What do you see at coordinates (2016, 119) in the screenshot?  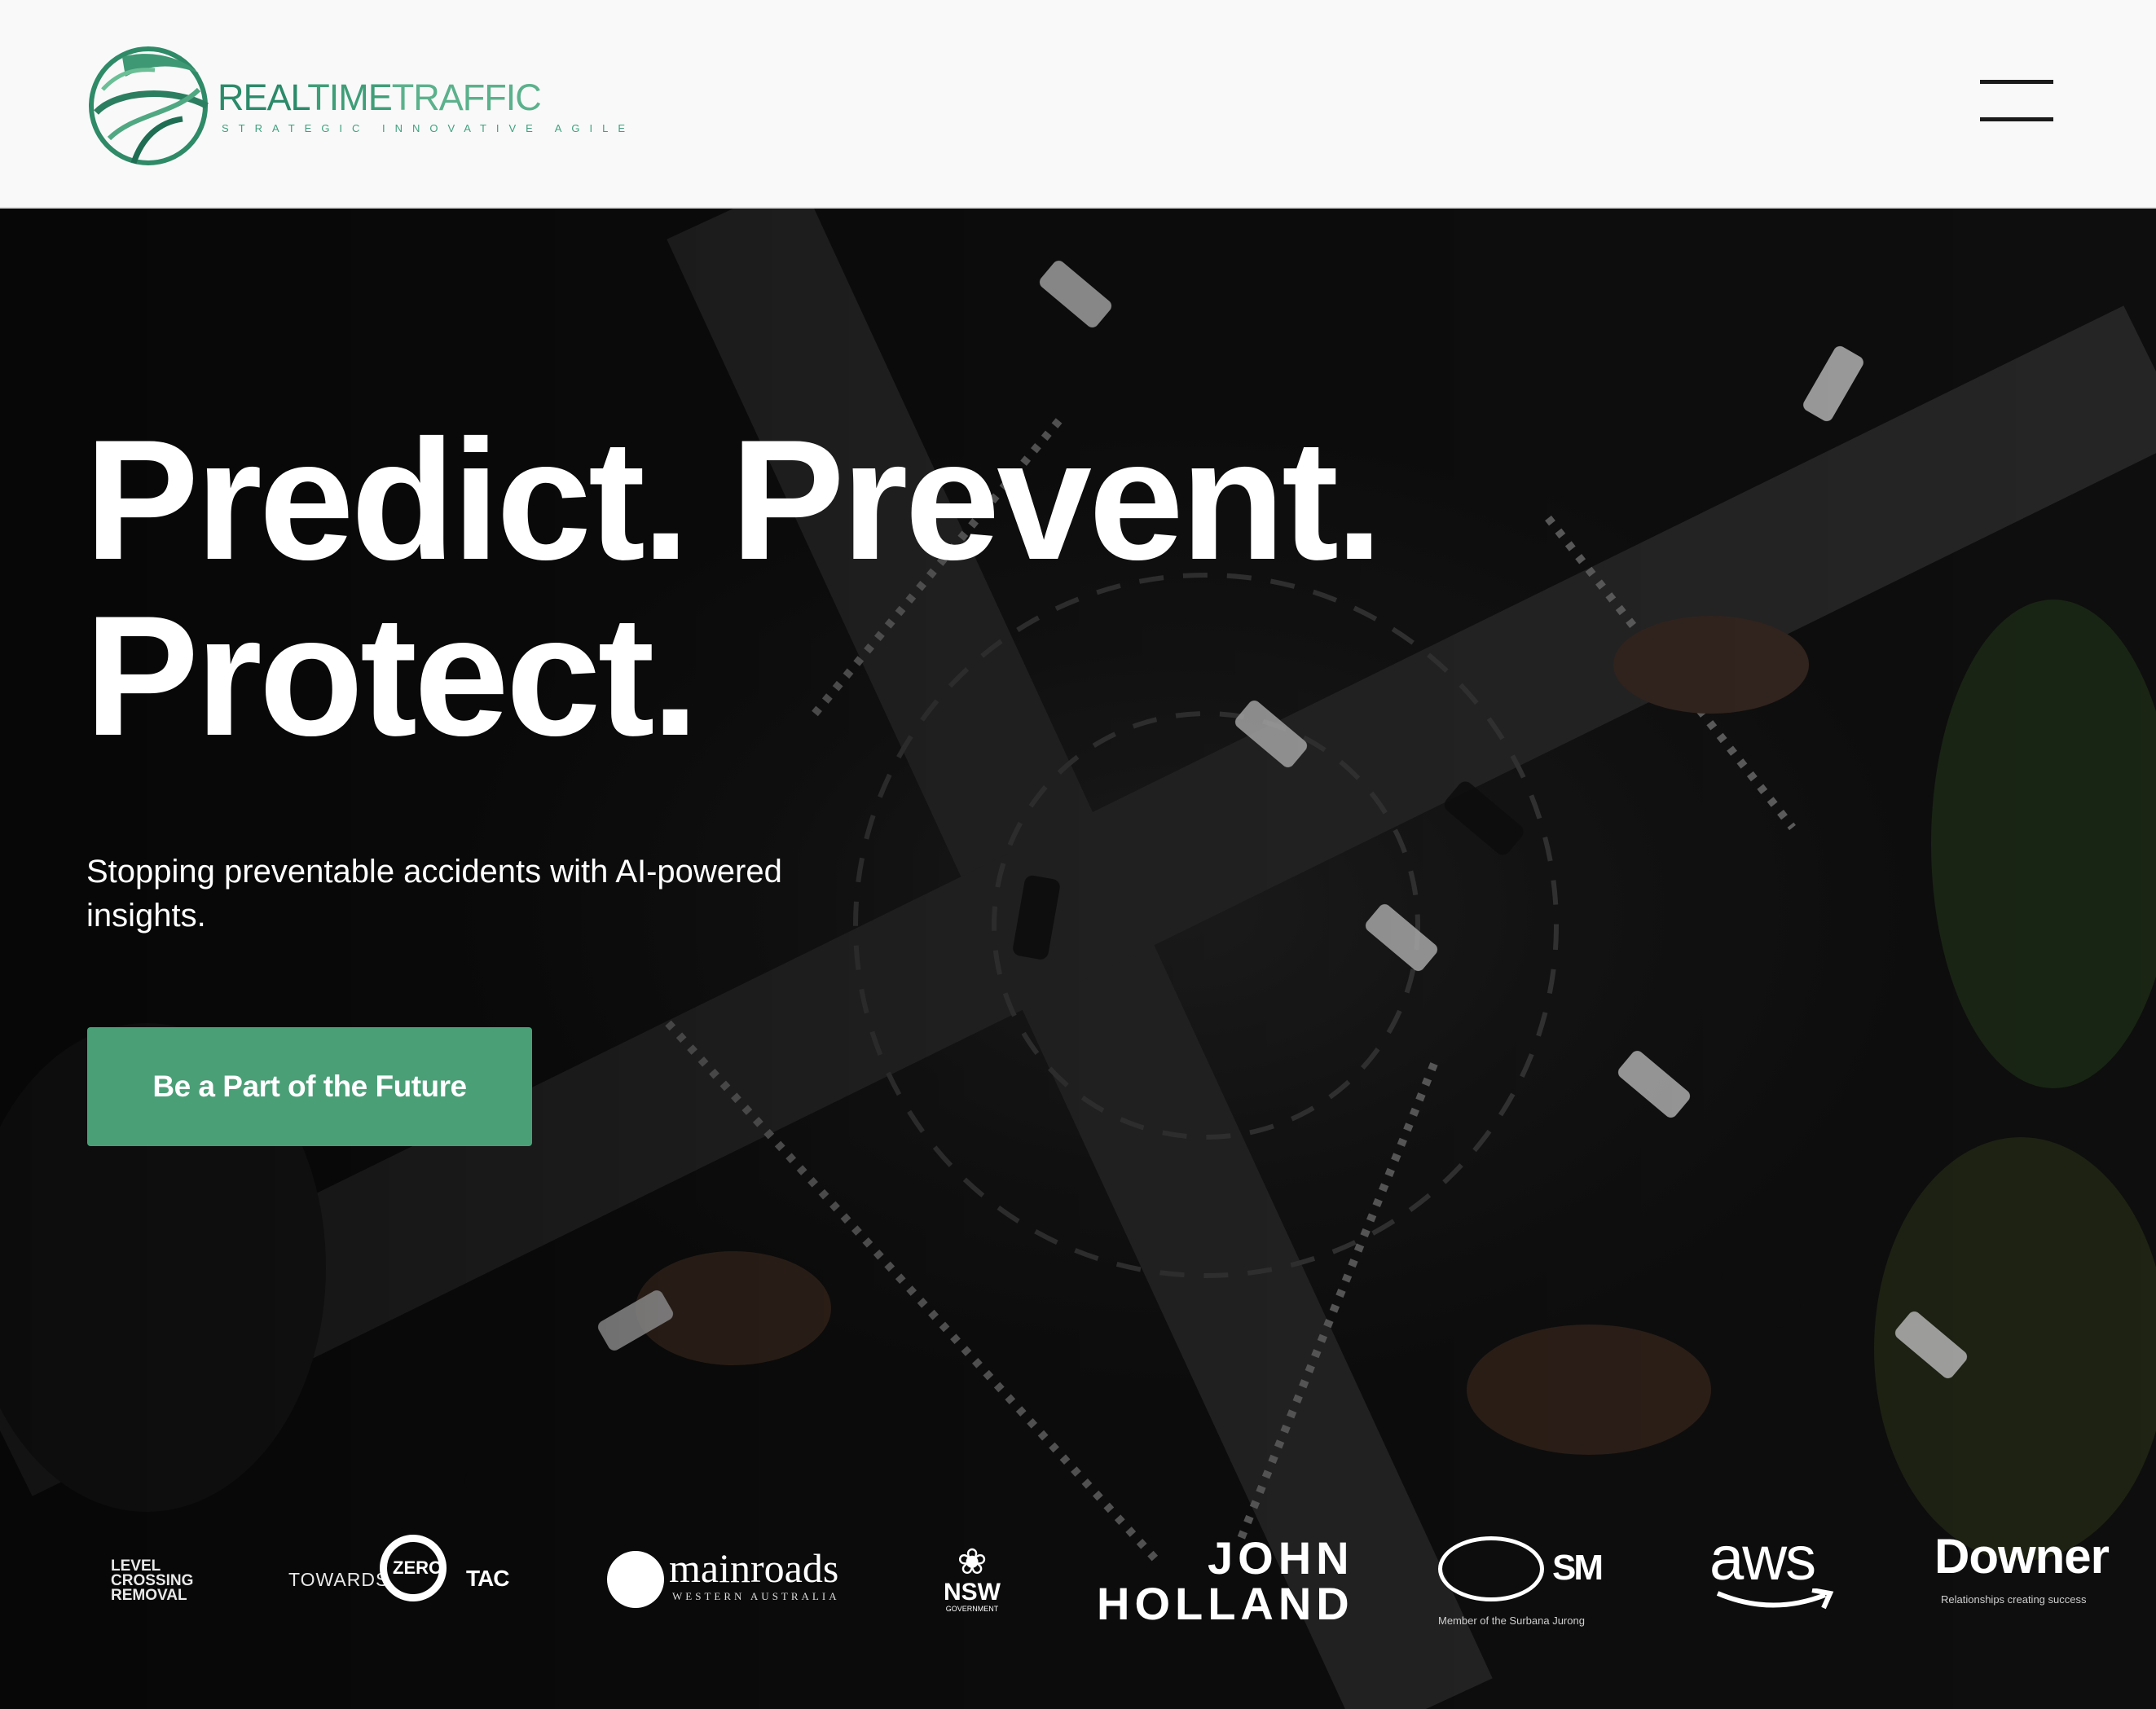 I see `hamburger-menu-icon-bar-bottom` at bounding box center [2016, 119].